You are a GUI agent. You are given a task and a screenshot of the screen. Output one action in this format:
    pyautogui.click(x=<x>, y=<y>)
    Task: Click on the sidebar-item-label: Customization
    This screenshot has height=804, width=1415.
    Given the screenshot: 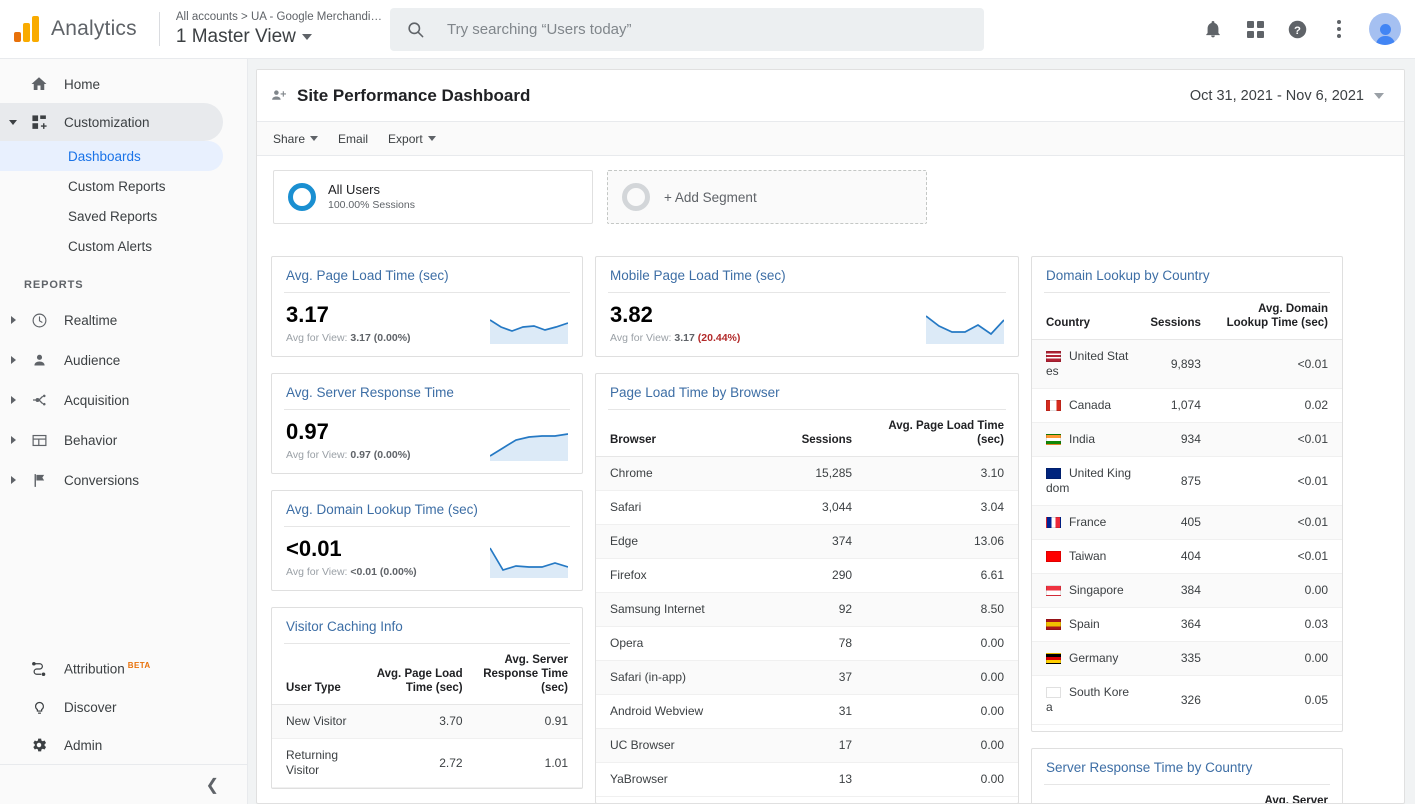 What is the action you would take?
    pyautogui.click(x=107, y=122)
    